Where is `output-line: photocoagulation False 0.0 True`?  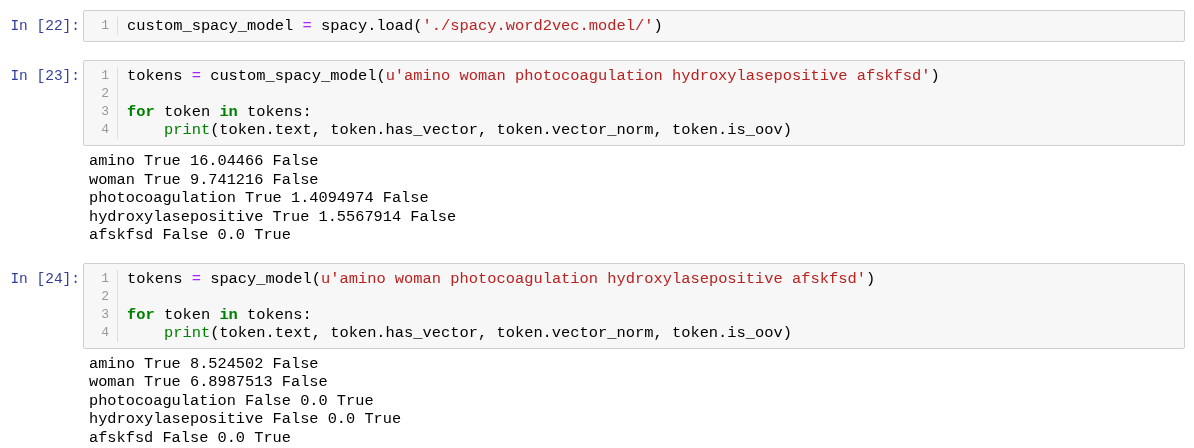 output-line: photocoagulation False 0.0 True is located at coordinates (232, 400).